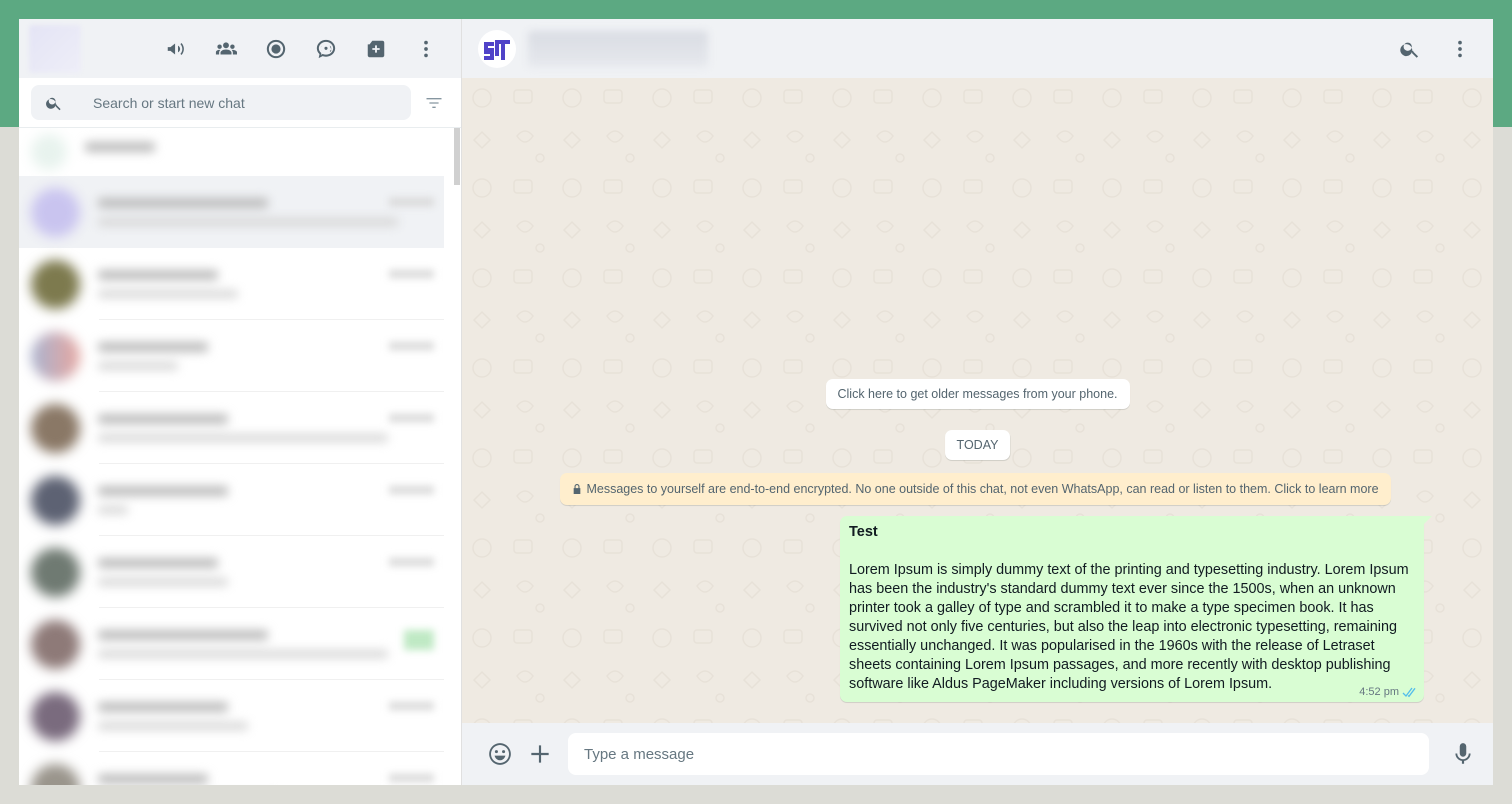 This screenshot has width=1512, height=804. I want to click on attach-plus-icon, so click(540, 754).